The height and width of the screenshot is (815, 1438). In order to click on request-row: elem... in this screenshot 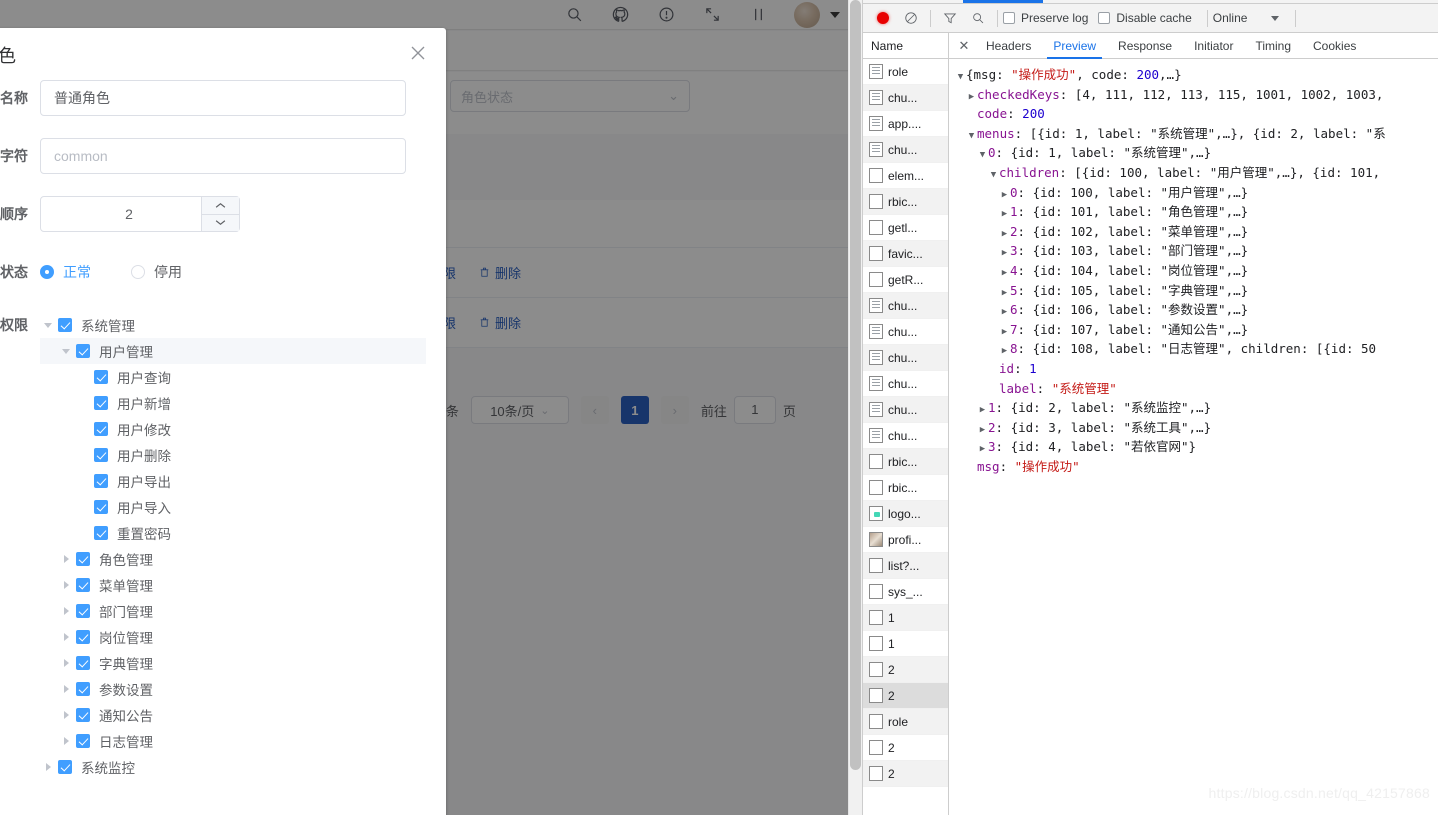, I will do `click(905, 176)`.